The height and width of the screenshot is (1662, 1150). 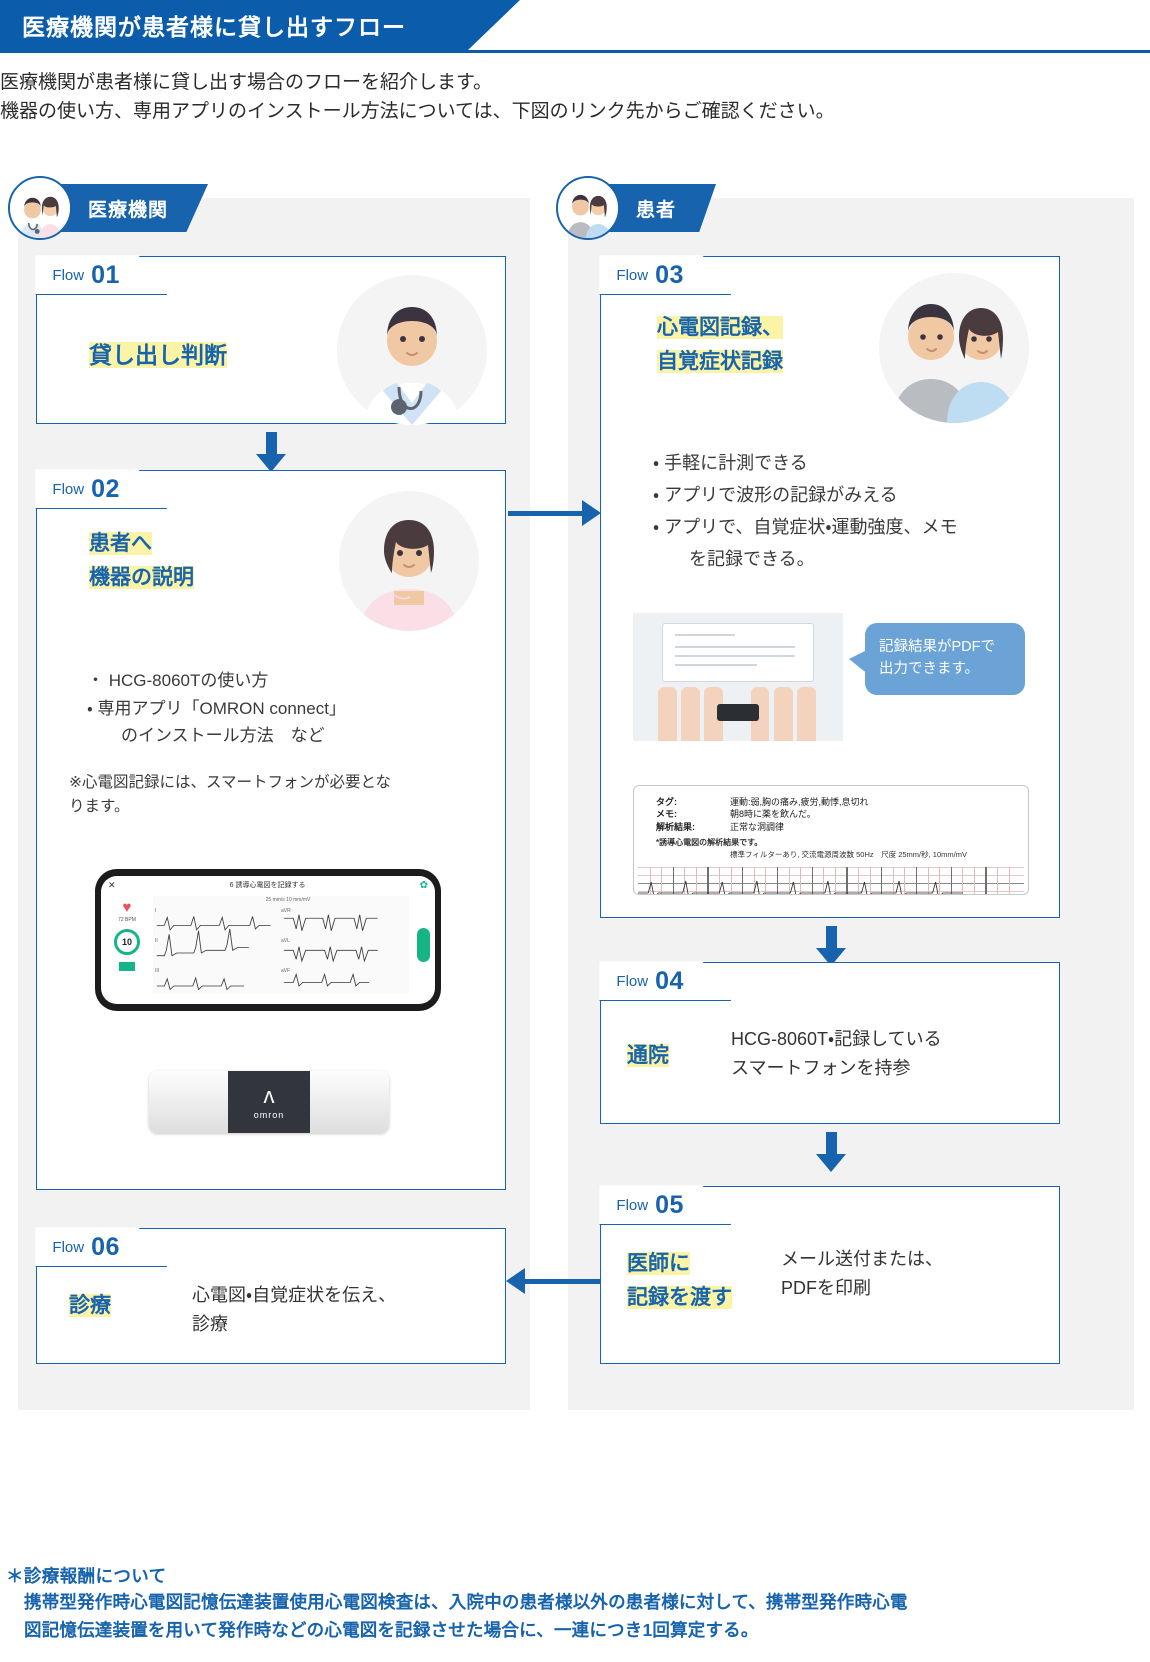 What do you see at coordinates (68, 275) in the screenshot?
I see `flow-01-word: Flow` at bounding box center [68, 275].